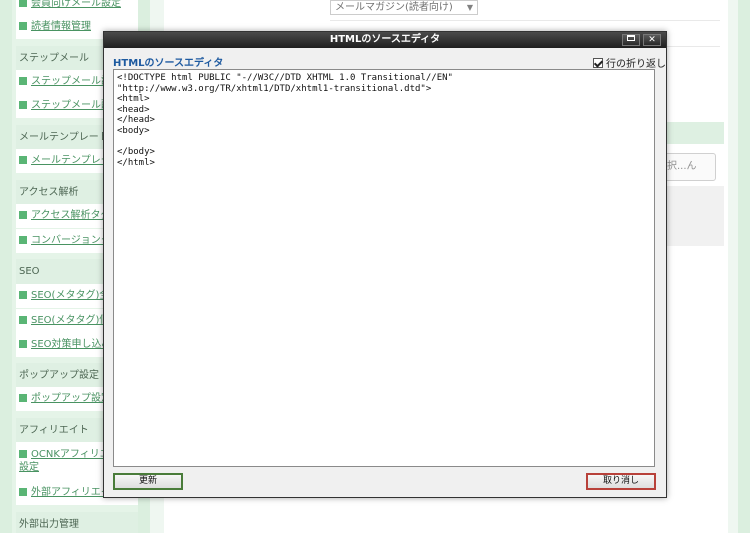  I want to click on update-button: 更新, so click(148, 481).